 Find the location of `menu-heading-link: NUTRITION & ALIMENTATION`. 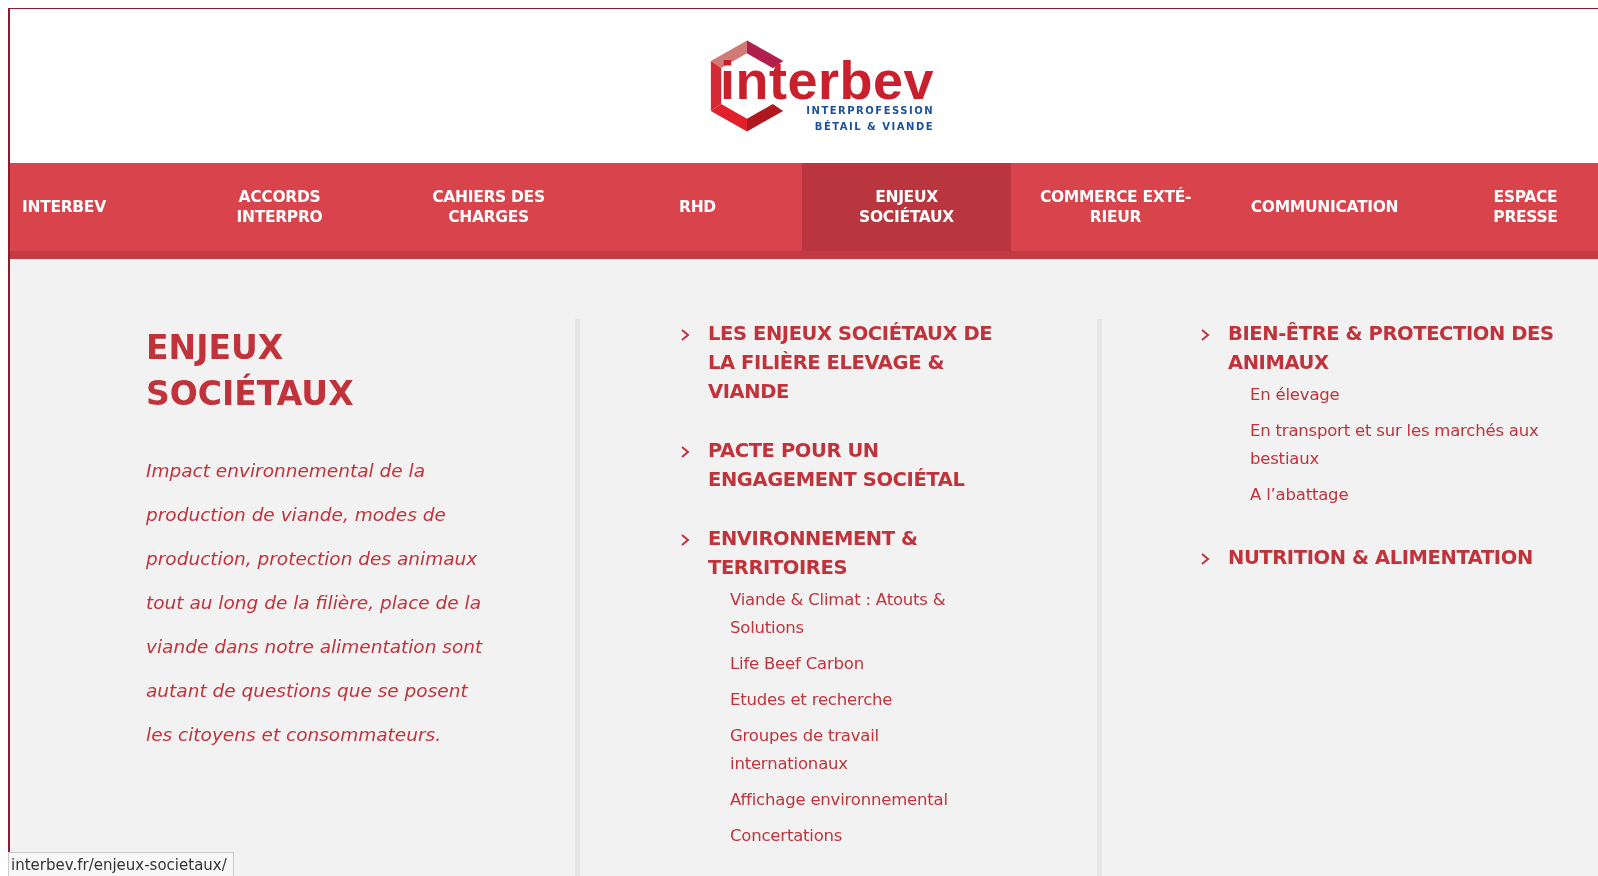

menu-heading-link: NUTRITION & ALIMENTATION is located at coordinates (1408, 557).